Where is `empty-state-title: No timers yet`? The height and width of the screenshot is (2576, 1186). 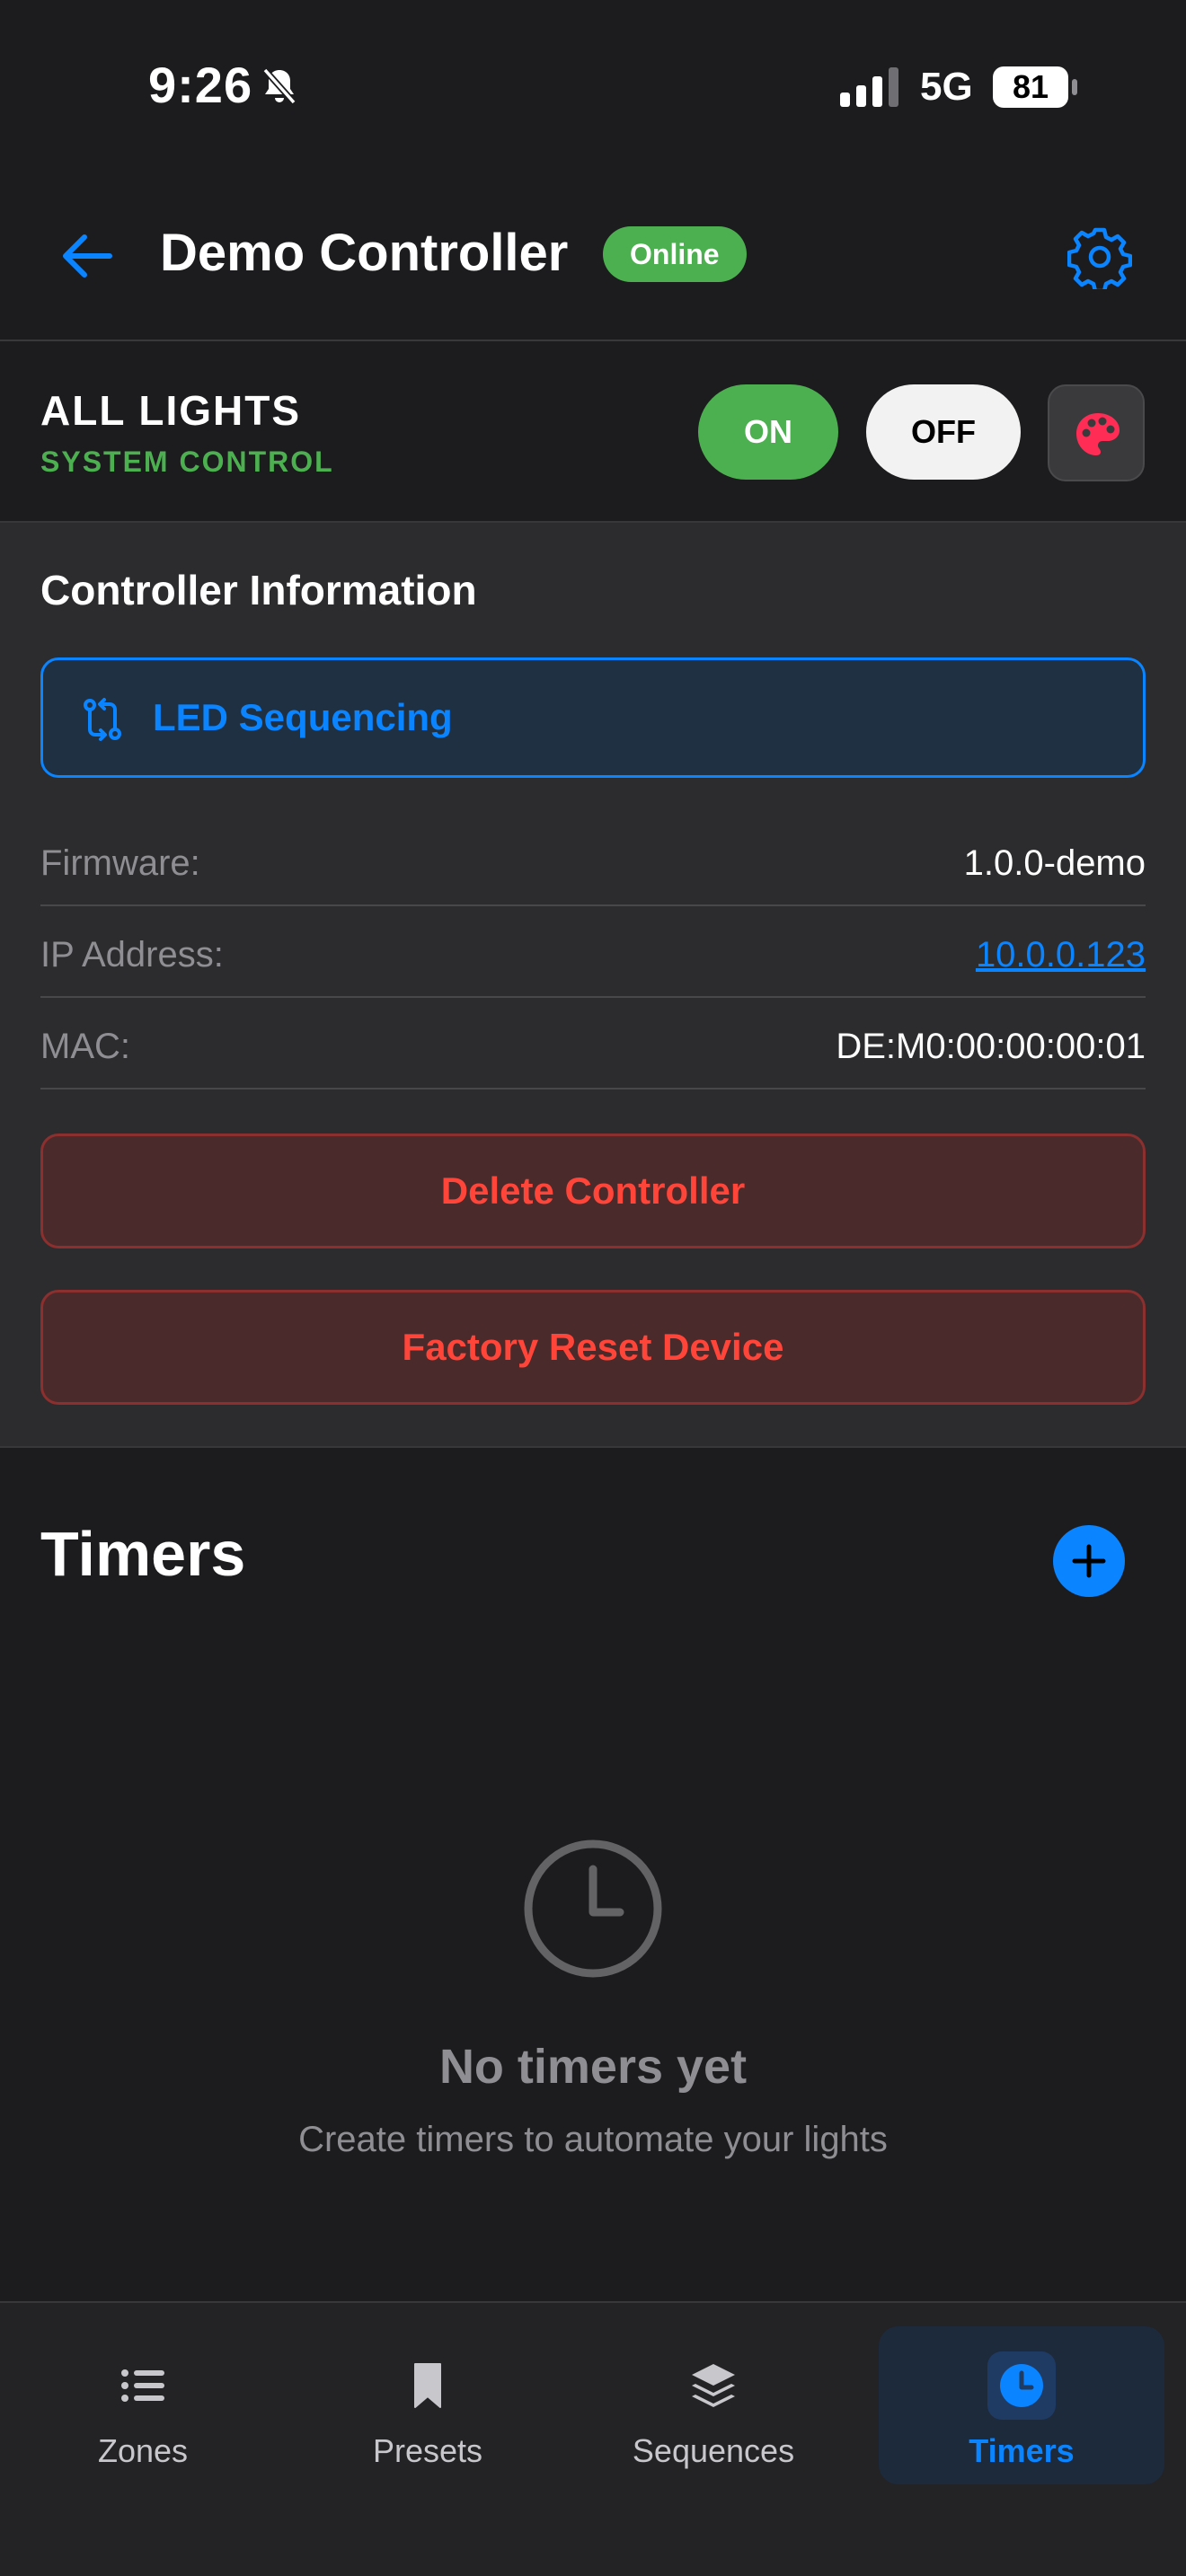
empty-state-title: No timers yet is located at coordinates (593, 2067).